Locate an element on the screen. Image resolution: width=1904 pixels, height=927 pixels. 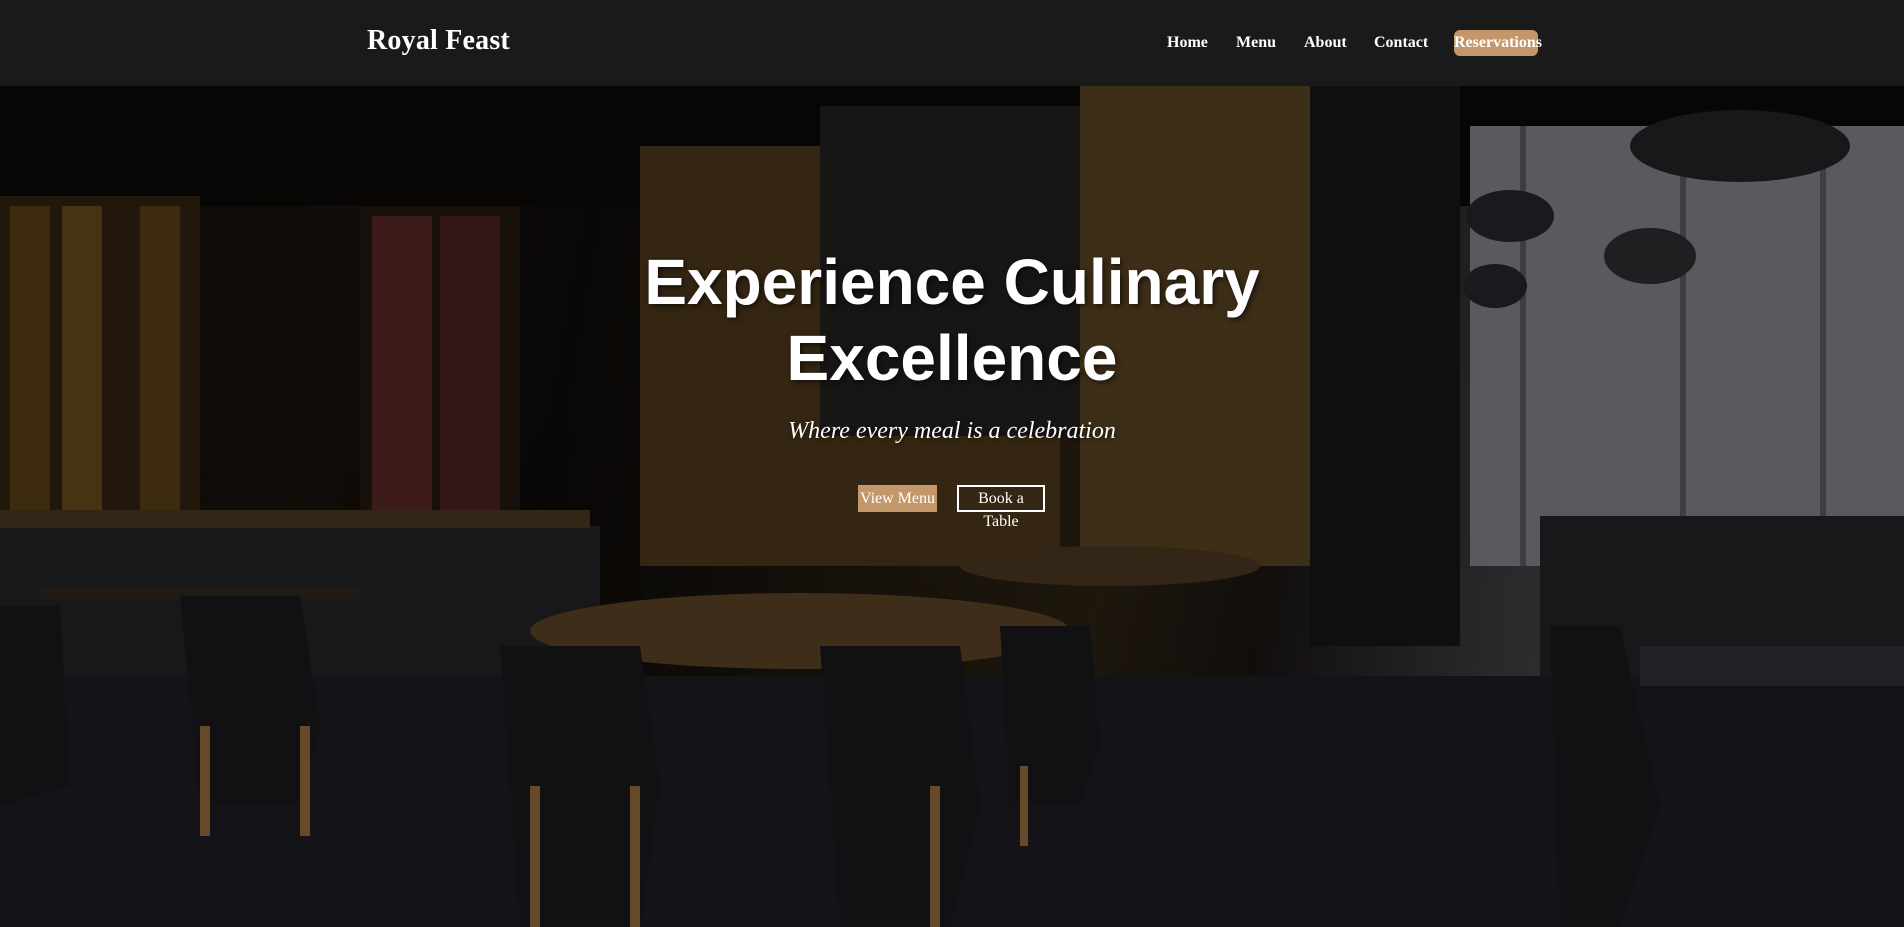
nav-menu-link: Menu is located at coordinates (1256, 43).